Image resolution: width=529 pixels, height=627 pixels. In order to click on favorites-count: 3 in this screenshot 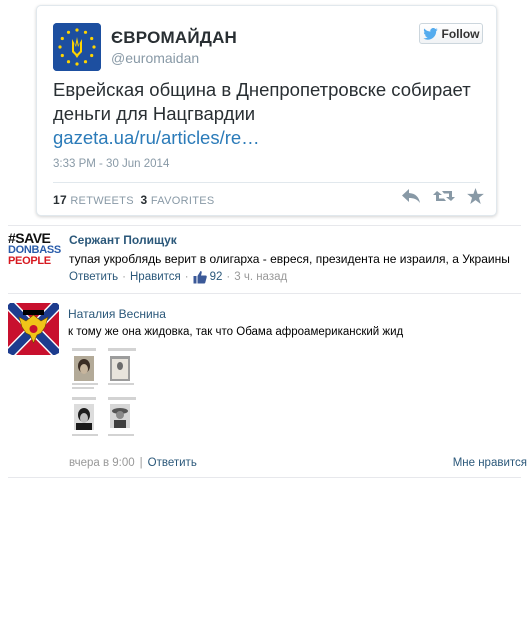, I will do `click(144, 200)`.